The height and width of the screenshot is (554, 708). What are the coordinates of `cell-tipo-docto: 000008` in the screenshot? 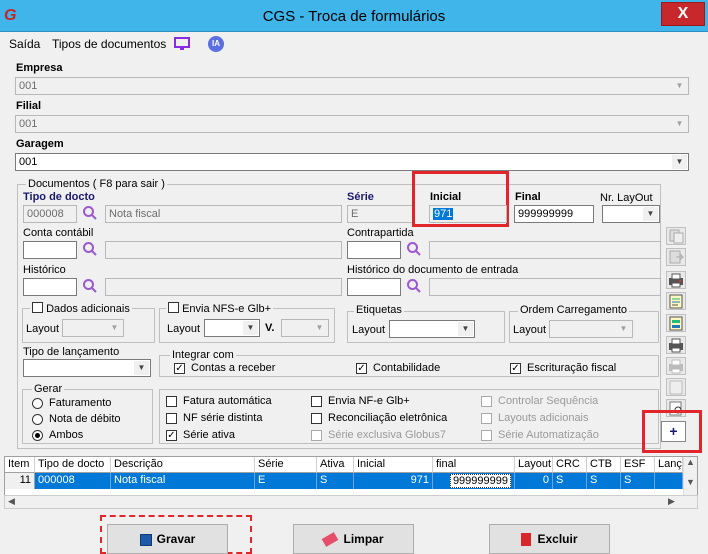 It's located at (73, 481).